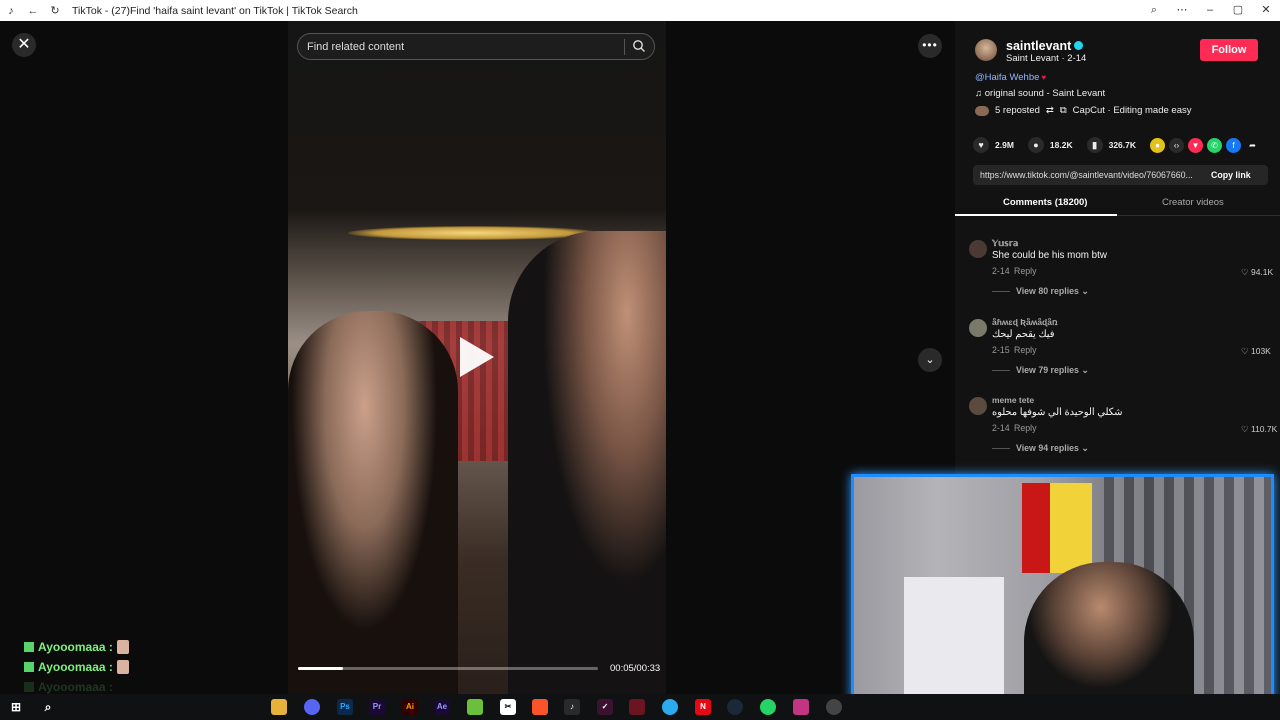  I want to click on view-replies-button: View 79 replies ⌄, so click(1040, 370).